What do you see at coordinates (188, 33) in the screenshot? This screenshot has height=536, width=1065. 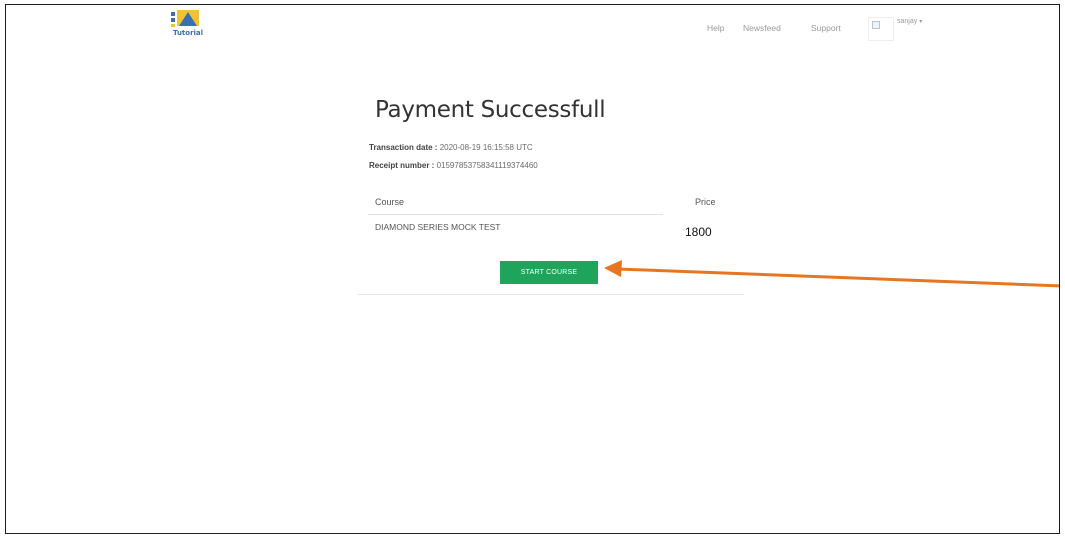 I see `logo-text: Tutorial` at bounding box center [188, 33].